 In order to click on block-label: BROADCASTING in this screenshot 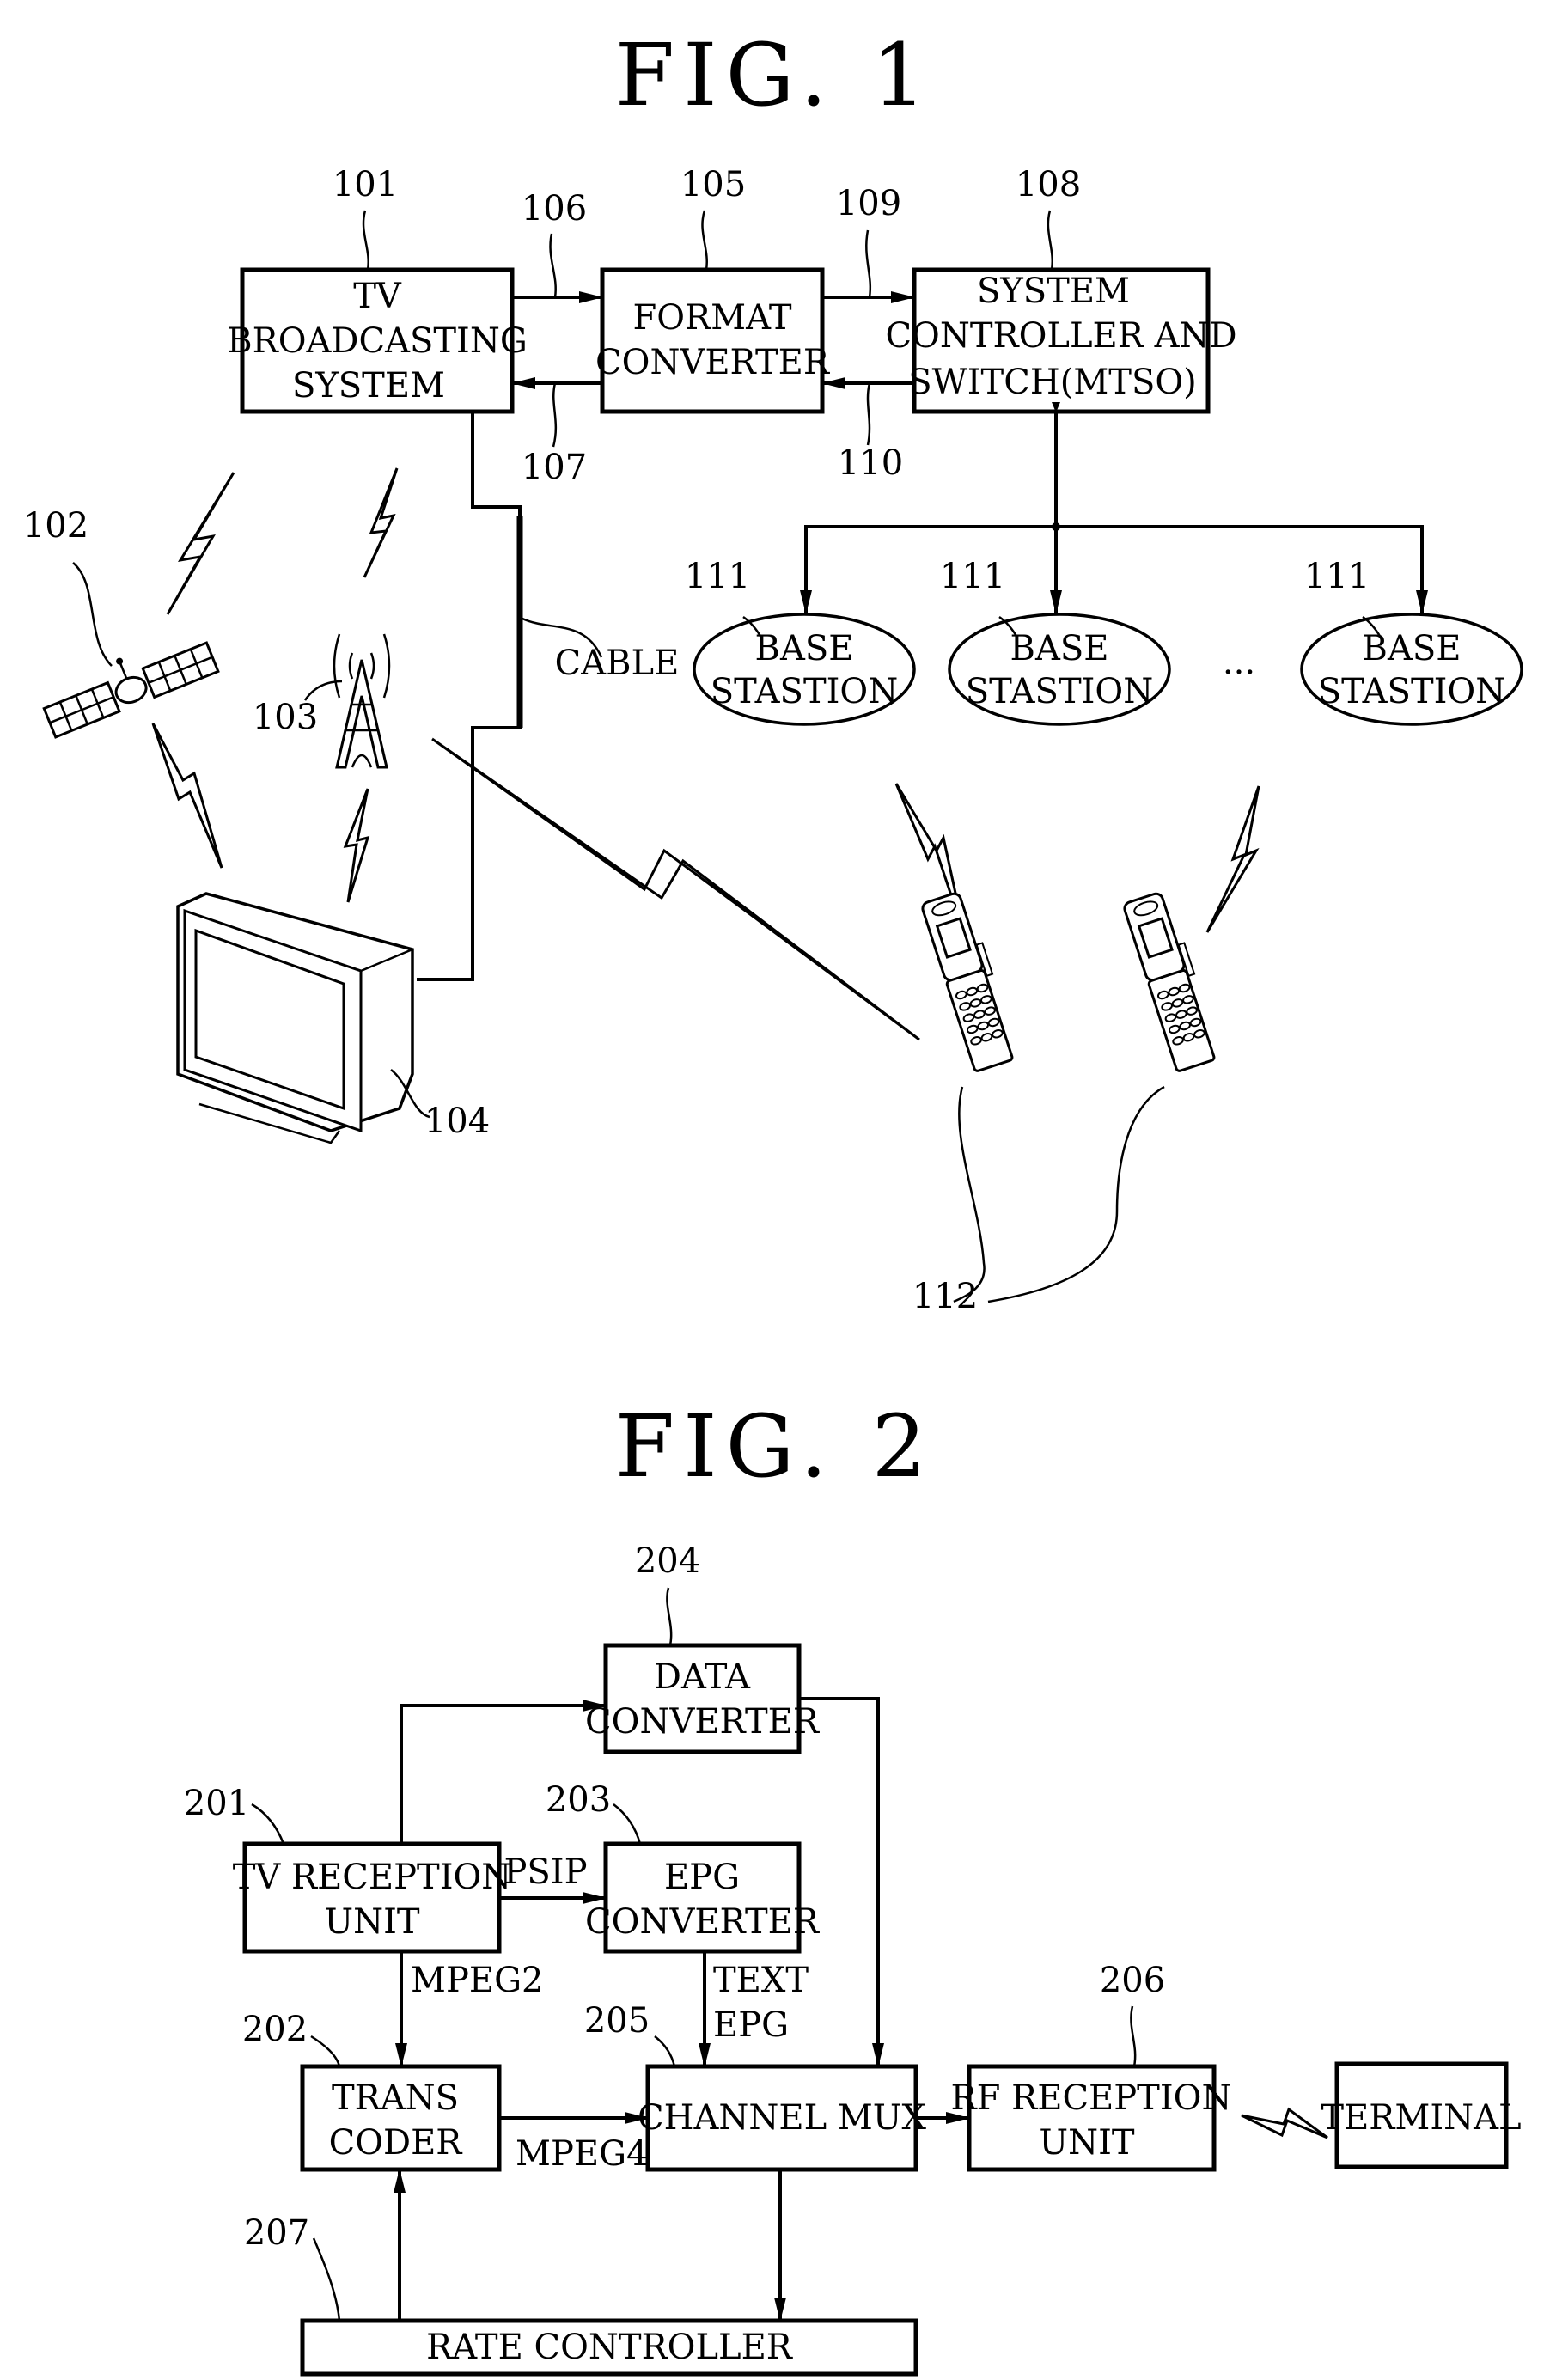, I will do `click(377, 341)`.